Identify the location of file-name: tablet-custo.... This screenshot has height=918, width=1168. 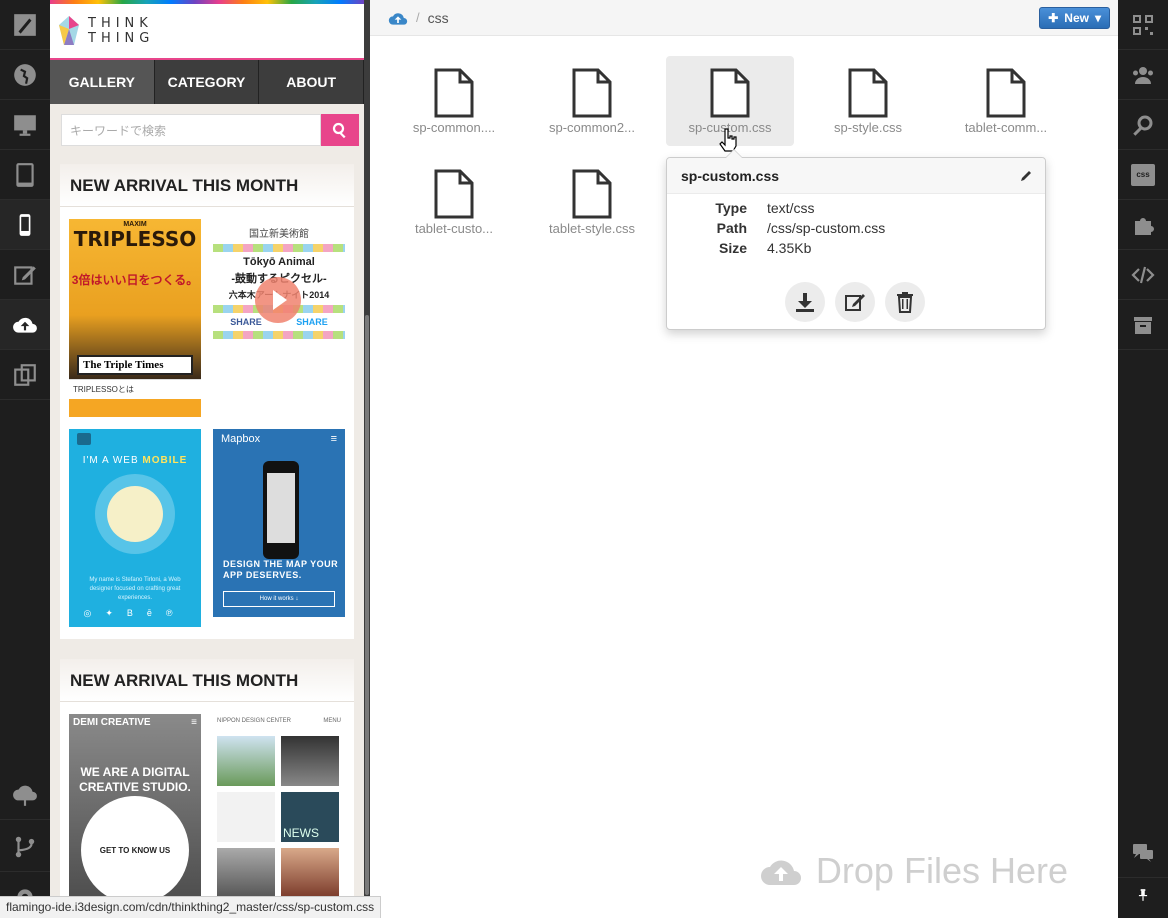
(454, 228).